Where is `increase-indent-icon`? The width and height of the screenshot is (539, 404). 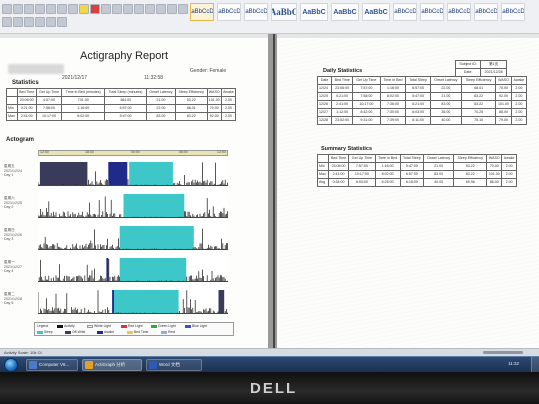
increase-indent-icon is located at coordinates (150, 9).